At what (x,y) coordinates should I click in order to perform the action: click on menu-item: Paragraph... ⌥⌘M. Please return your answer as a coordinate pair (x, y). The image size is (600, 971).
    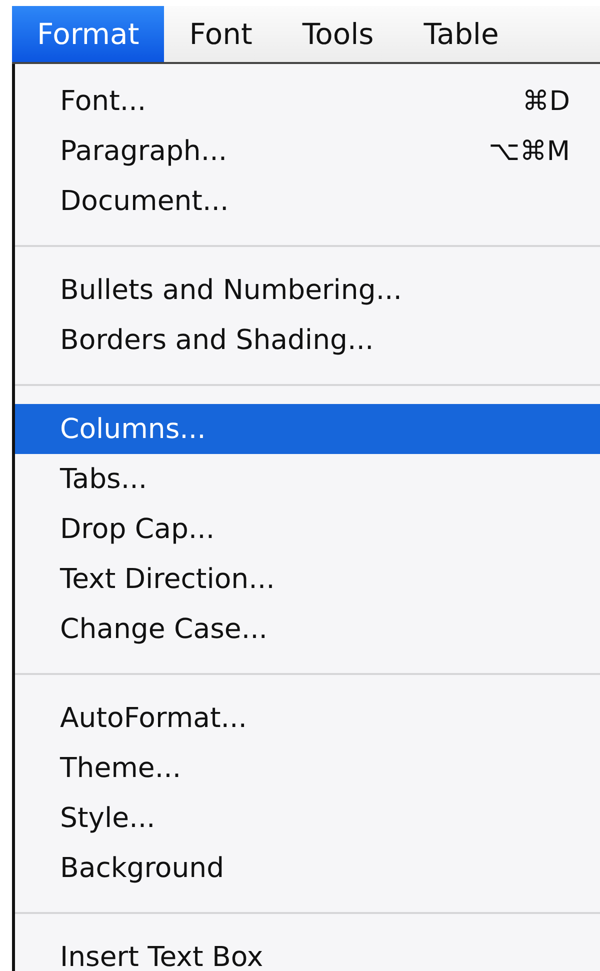
    Looking at the image, I should click on (307, 151).